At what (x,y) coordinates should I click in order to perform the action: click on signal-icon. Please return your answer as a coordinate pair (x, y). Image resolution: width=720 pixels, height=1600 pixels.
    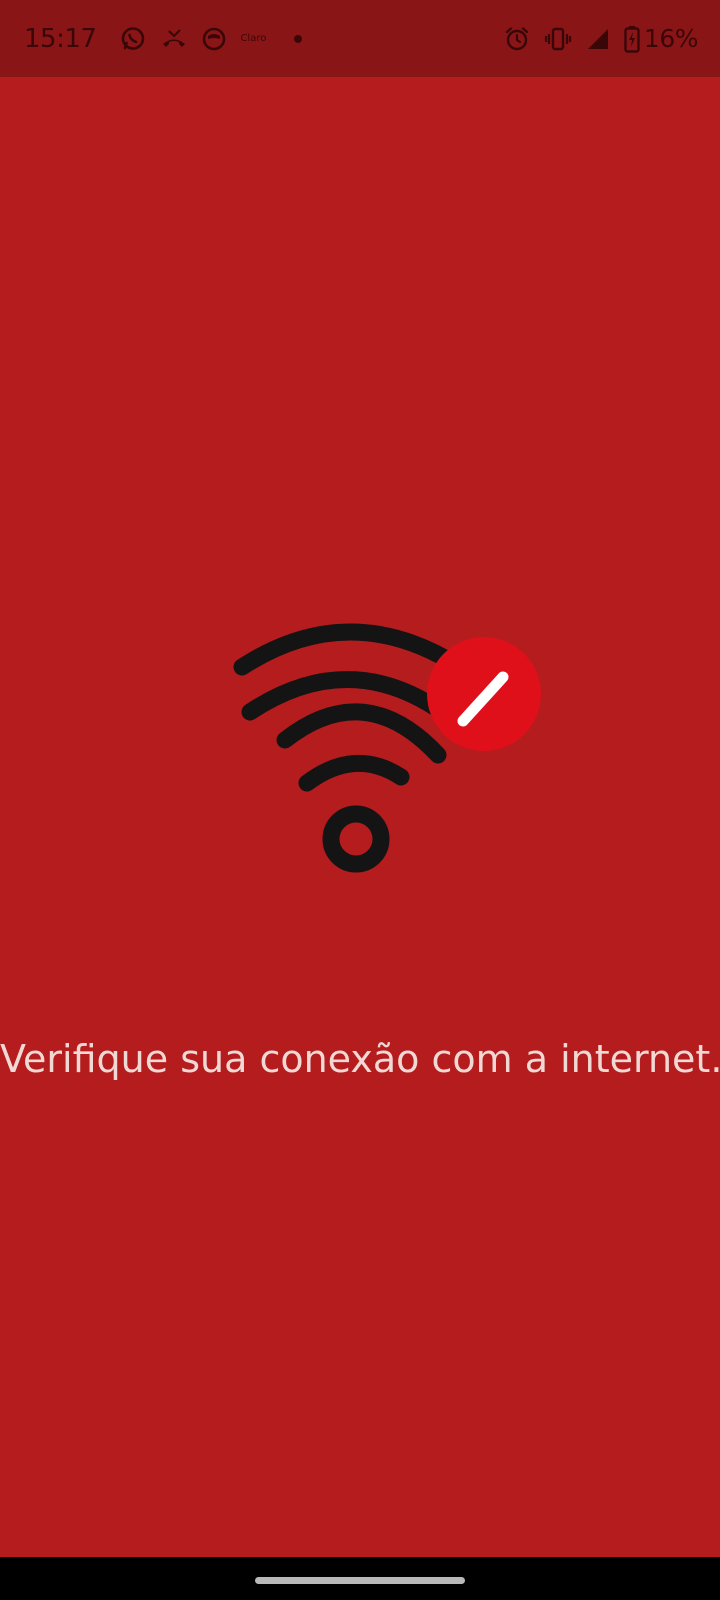
    Looking at the image, I should click on (598, 39).